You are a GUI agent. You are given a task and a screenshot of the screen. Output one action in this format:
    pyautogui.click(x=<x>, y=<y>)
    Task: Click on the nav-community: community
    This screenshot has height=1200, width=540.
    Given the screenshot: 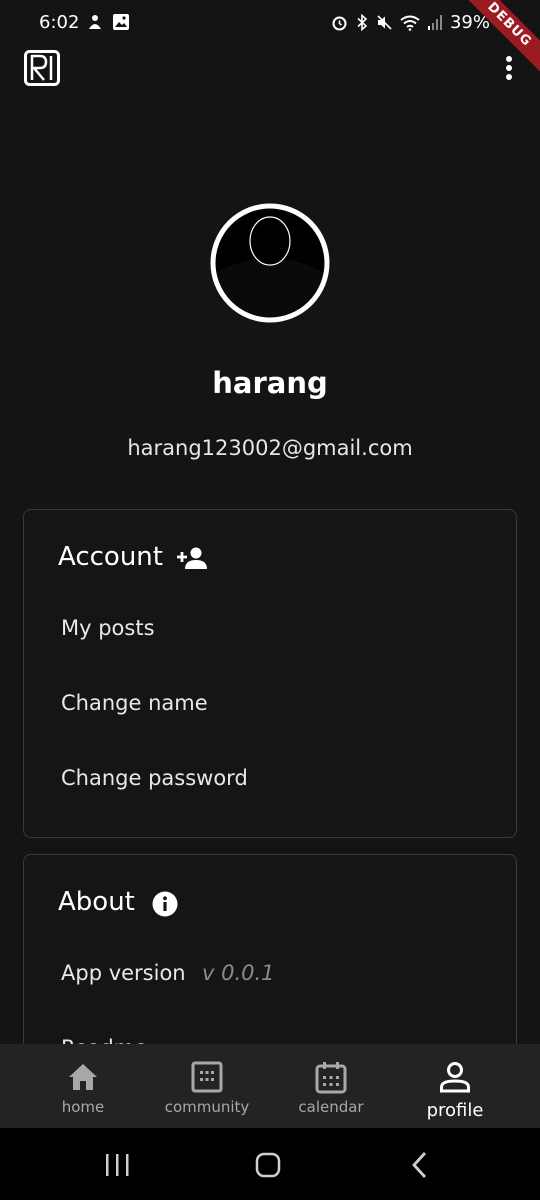 What is the action you would take?
    pyautogui.click(x=207, y=1086)
    